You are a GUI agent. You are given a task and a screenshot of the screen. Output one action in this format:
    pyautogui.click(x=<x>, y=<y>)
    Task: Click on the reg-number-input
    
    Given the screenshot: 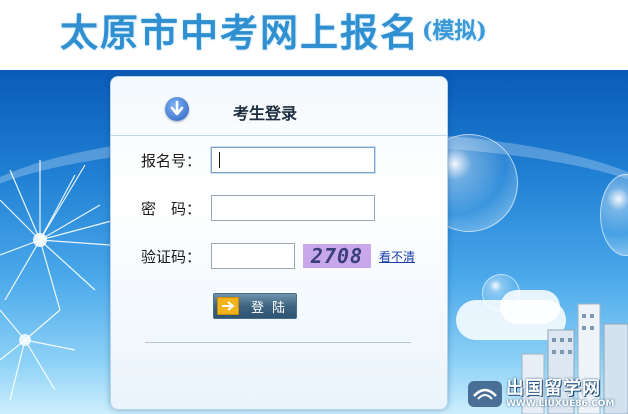 What is the action you would take?
    pyautogui.click(x=293, y=160)
    